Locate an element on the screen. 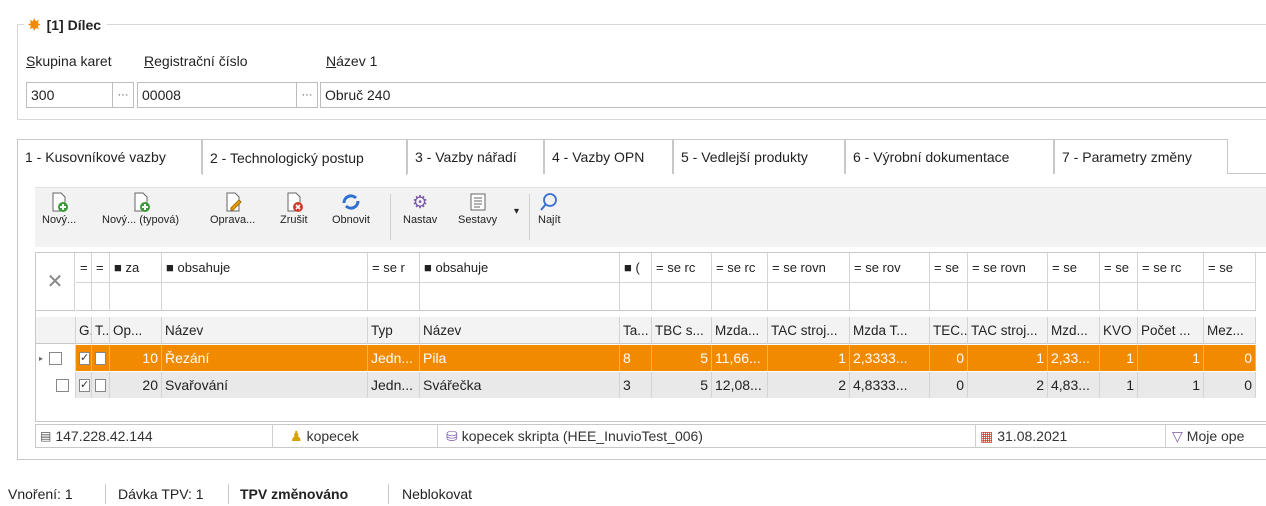 The image size is (1266, 506). tab-parametry-zmeny: 7 - Parametry změny is located at coordinates (1141, 156).